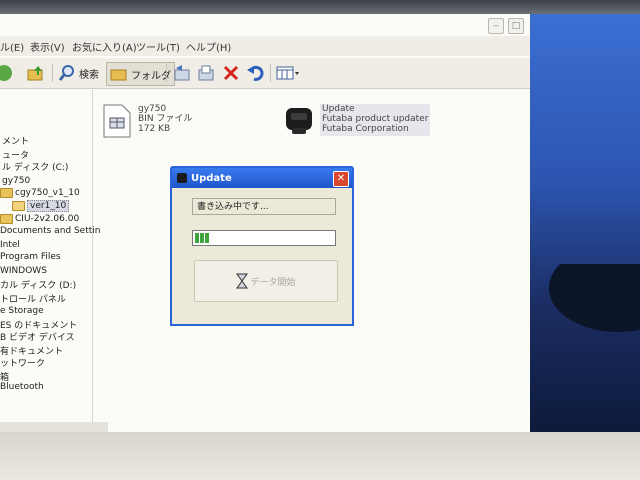 The height and width of the screenshot is (480, 640). I want to click on file-description: Futaba product updater, so click(375, 119).